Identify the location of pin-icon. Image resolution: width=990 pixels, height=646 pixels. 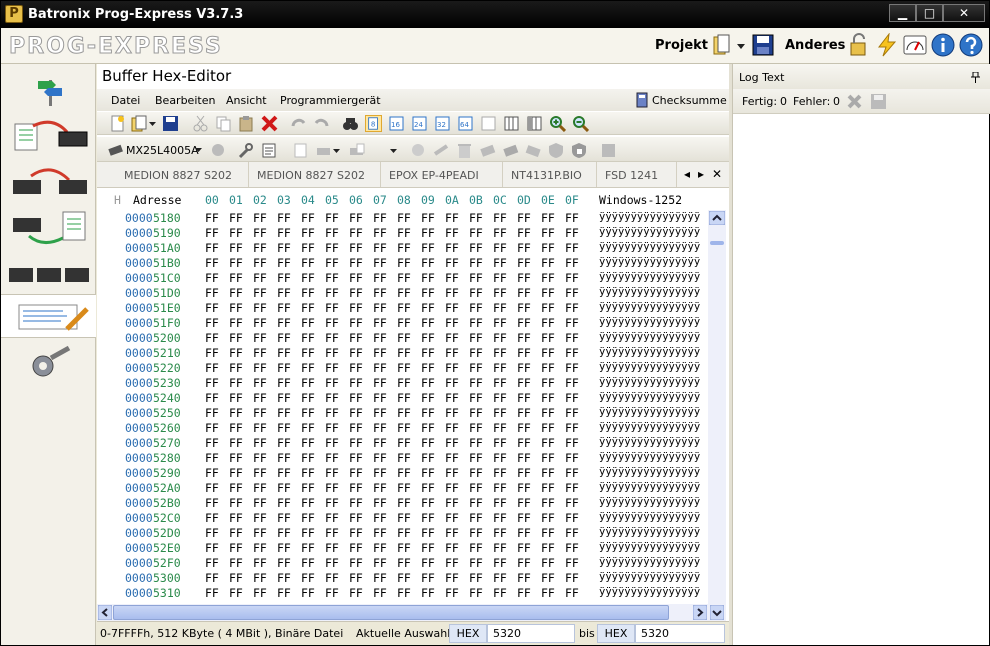
(975, 77).